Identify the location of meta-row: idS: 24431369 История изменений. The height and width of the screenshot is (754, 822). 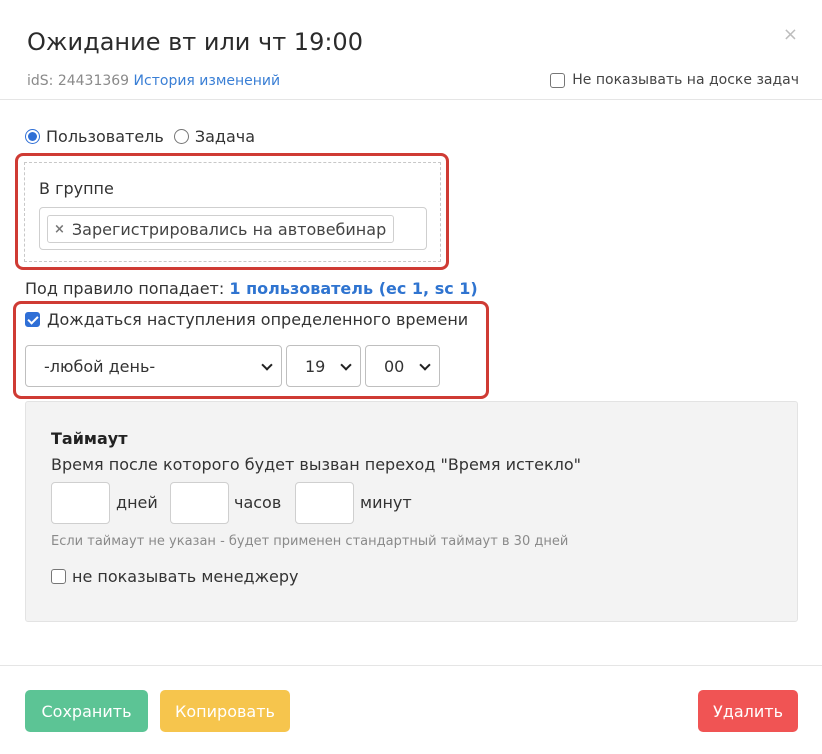
(153, 81).